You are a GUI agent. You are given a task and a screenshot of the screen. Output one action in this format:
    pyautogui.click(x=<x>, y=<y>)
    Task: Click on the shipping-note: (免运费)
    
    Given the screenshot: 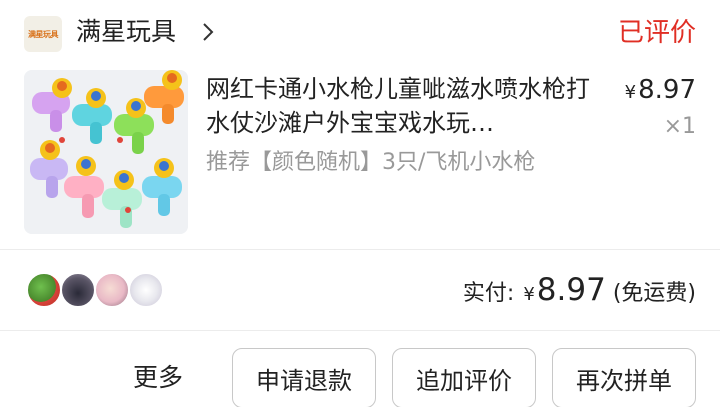 What is the action you would take?
    pyautogui.click(x=654, y=293)
    